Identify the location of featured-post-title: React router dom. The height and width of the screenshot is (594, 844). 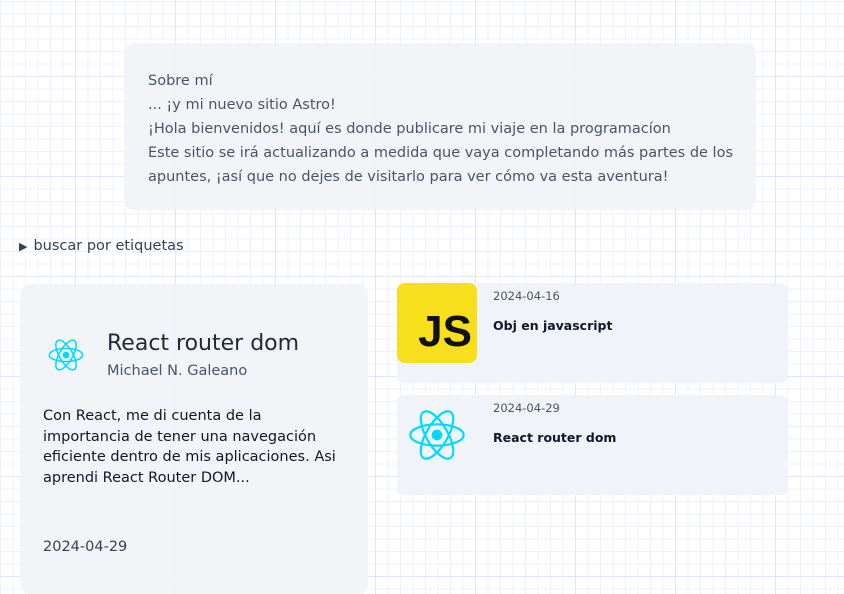
(203, 343).